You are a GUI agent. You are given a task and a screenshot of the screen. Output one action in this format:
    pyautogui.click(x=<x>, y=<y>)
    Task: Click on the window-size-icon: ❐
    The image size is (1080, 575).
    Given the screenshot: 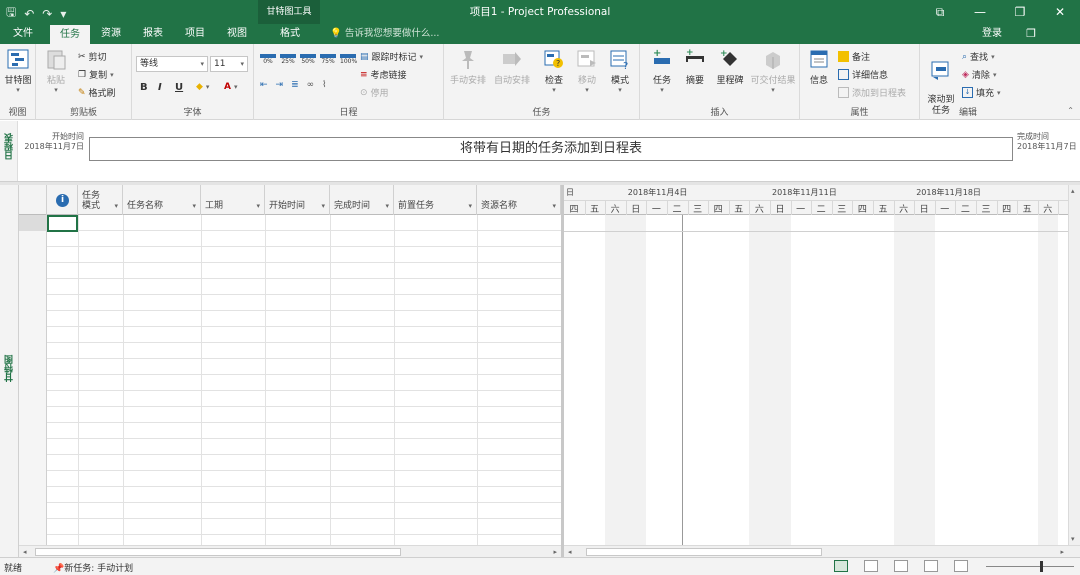 What is the action you would take?
    pyautogui.click(x=1031, y=34)
    